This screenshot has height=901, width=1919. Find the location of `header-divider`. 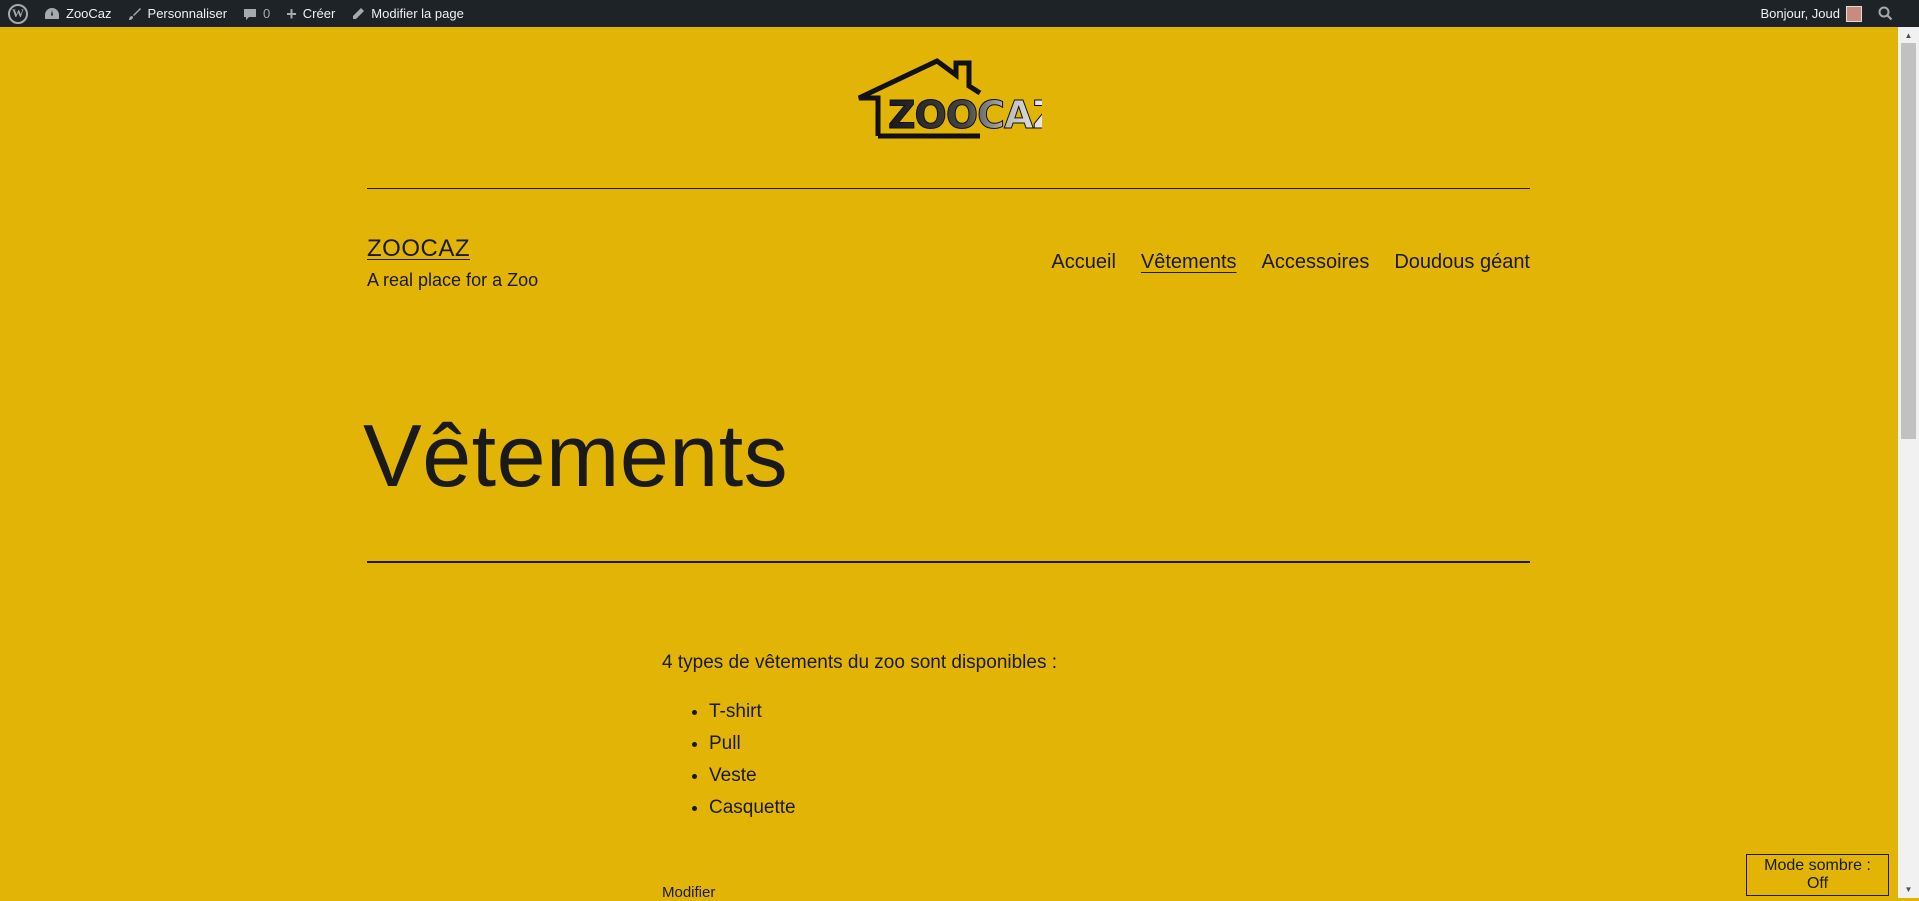

header-divider is located at coordinates (948, 188).